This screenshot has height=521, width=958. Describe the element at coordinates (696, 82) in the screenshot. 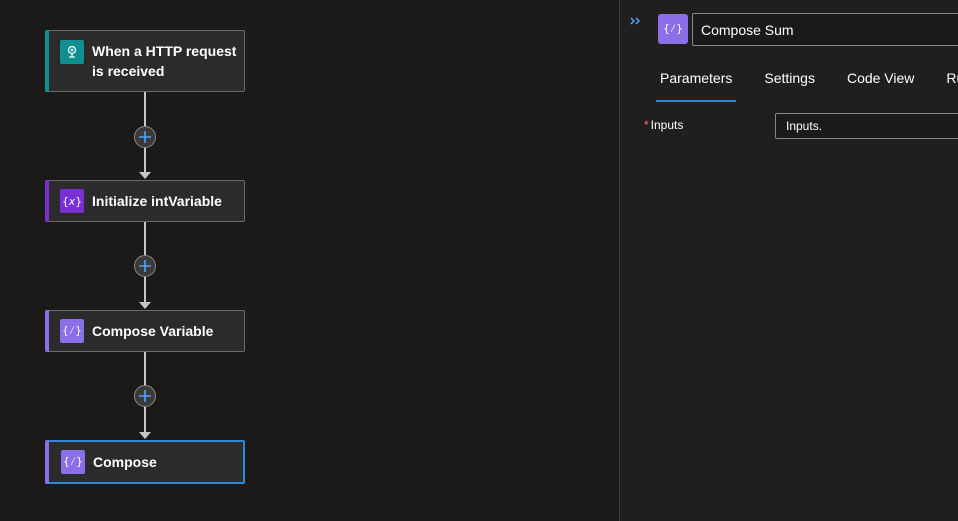

I see `tab-parameters: Parameters` at that location.